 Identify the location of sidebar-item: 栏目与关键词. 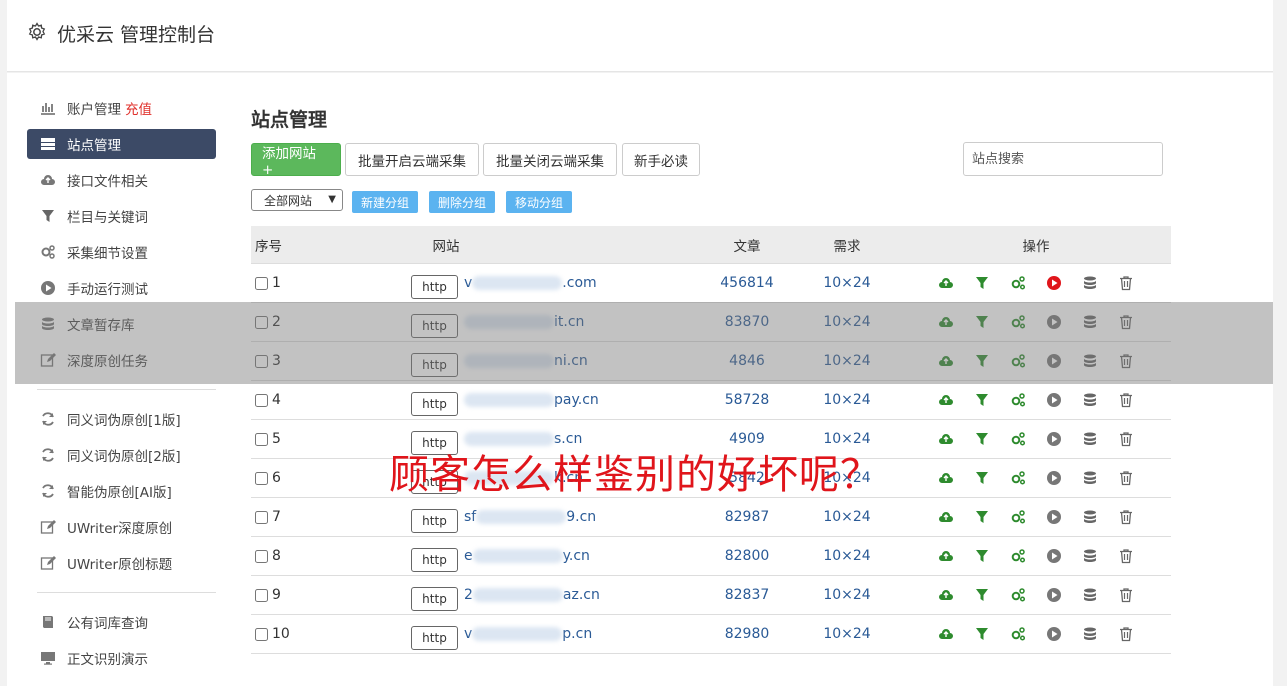
(121, 216).